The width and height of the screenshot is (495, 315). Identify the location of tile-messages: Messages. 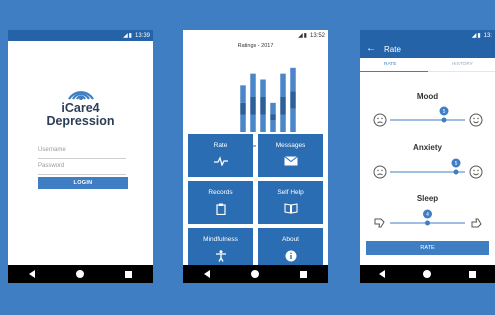
(290, 155).